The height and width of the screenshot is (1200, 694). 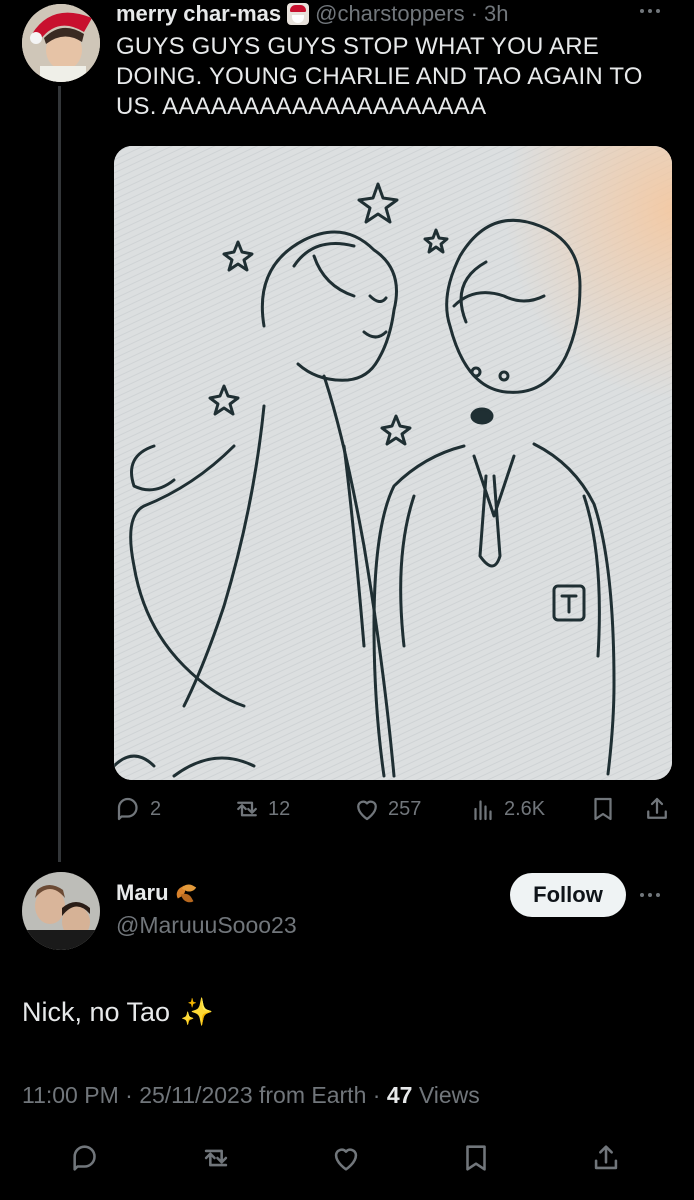 I want to click on reply-header: Maru, so click(x=156, y=893).